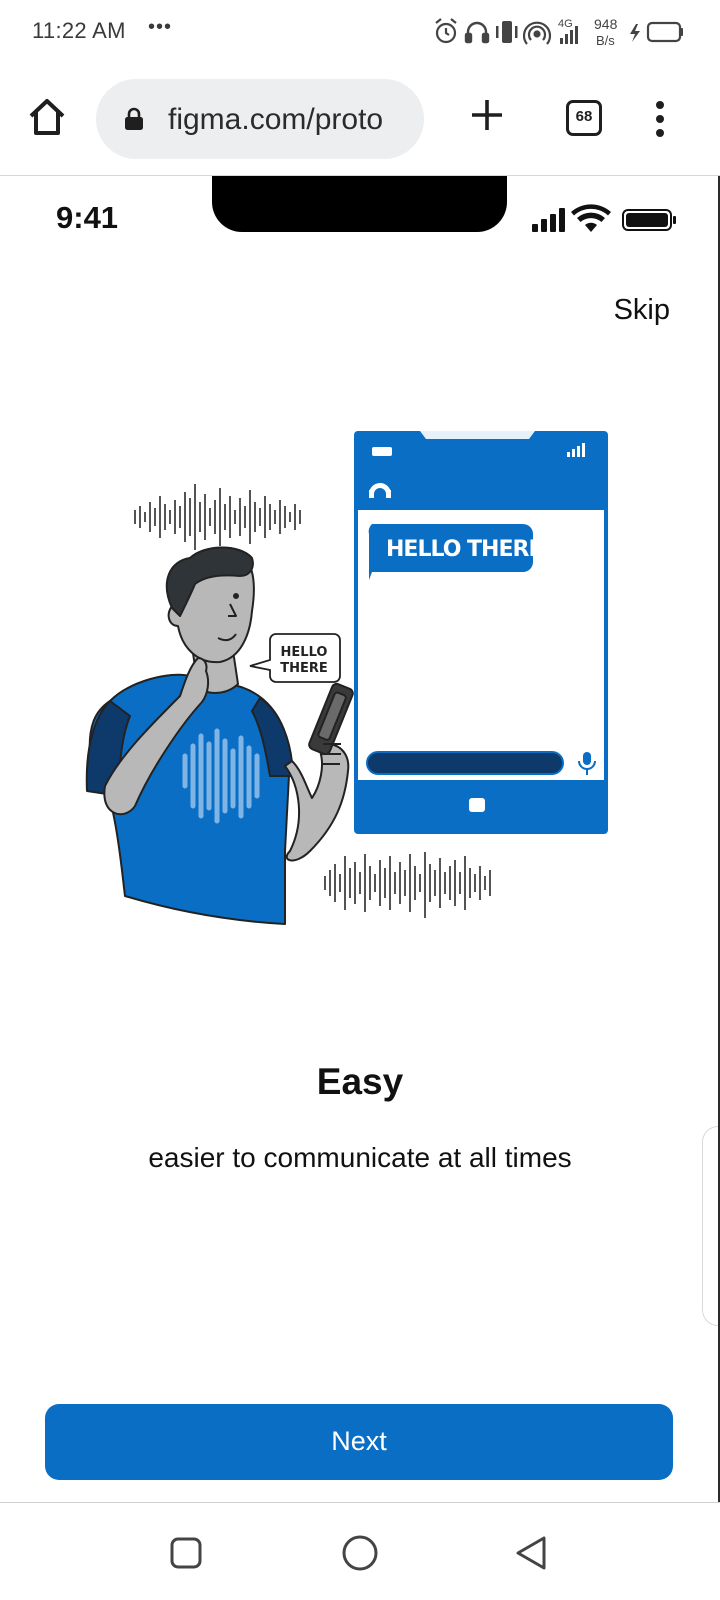 This screenshot has width=720, height=1600. What do you see at coordinates (548, 220) in the screenshot?
I see `signal-bars-icon` at bounding box center [548, 220].